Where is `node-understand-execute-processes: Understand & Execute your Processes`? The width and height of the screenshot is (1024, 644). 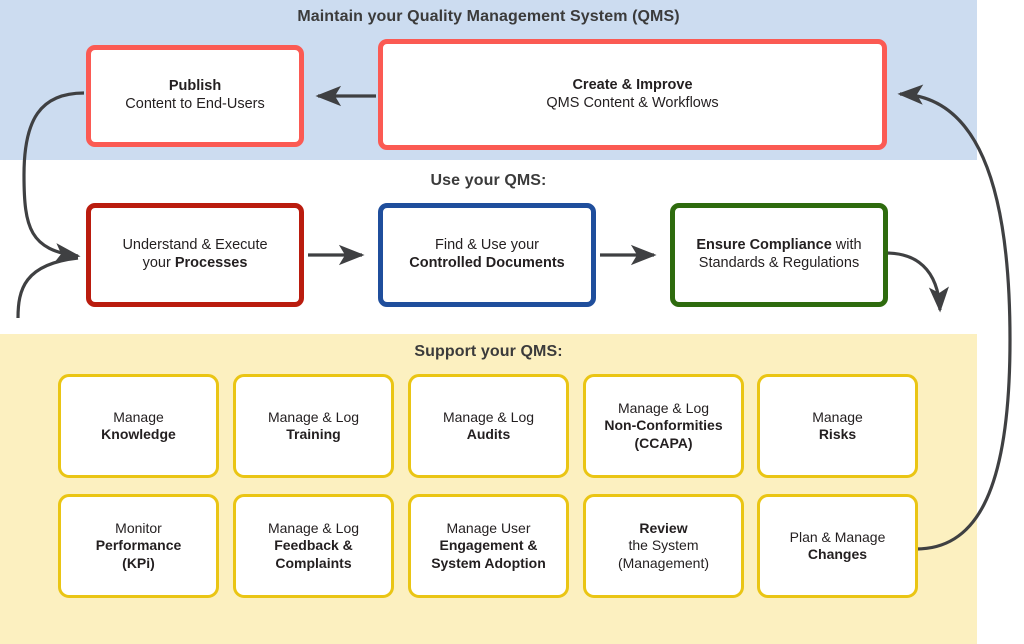 node-understand-execute-processes: Understand & Execute your Processes is located at coordinates (195, 255).